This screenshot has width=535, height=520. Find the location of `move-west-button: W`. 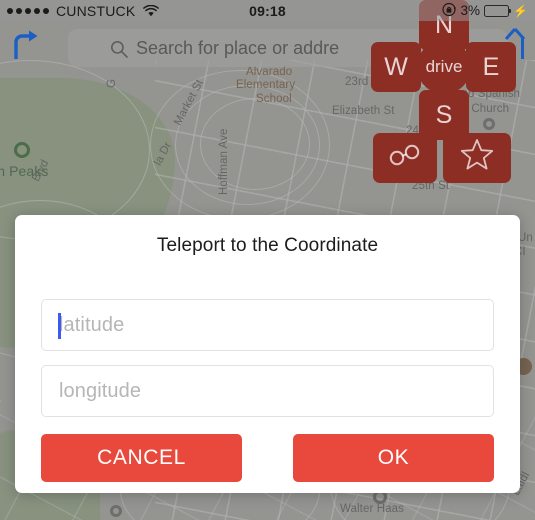

move-west-button: W is located at coordinates (396, 67).